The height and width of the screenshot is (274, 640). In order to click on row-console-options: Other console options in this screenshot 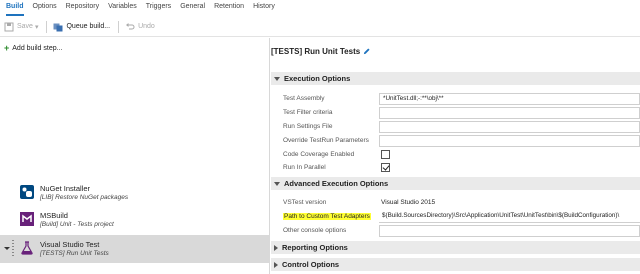, I will do `click(455, 231)`.